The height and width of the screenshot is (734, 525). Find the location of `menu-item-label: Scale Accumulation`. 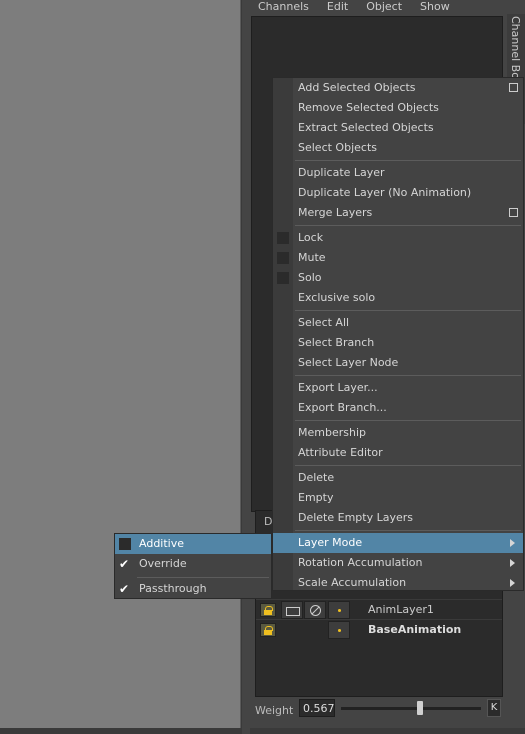

menu-item-label: Scale Accumulation is located at coordinates (352, 582).